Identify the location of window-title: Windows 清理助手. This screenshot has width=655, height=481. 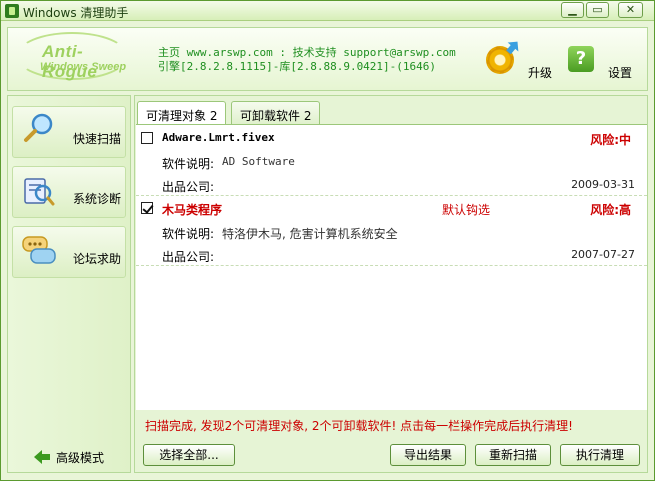
(76, 13).